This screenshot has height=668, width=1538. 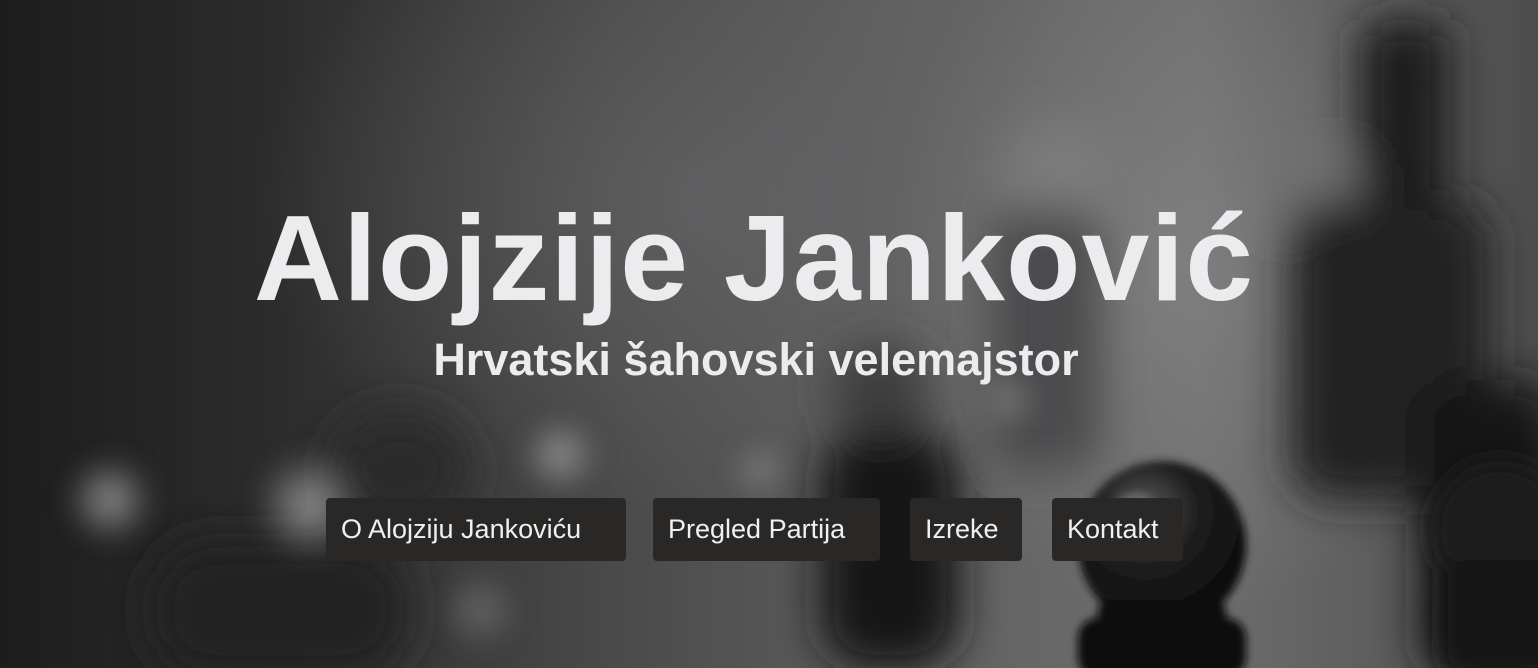 What do you see at coordinates (476, 529) in the screenshot?
I see `nav-button-about: O Alojziju Jankoviću` at bounding box center [476, 529].